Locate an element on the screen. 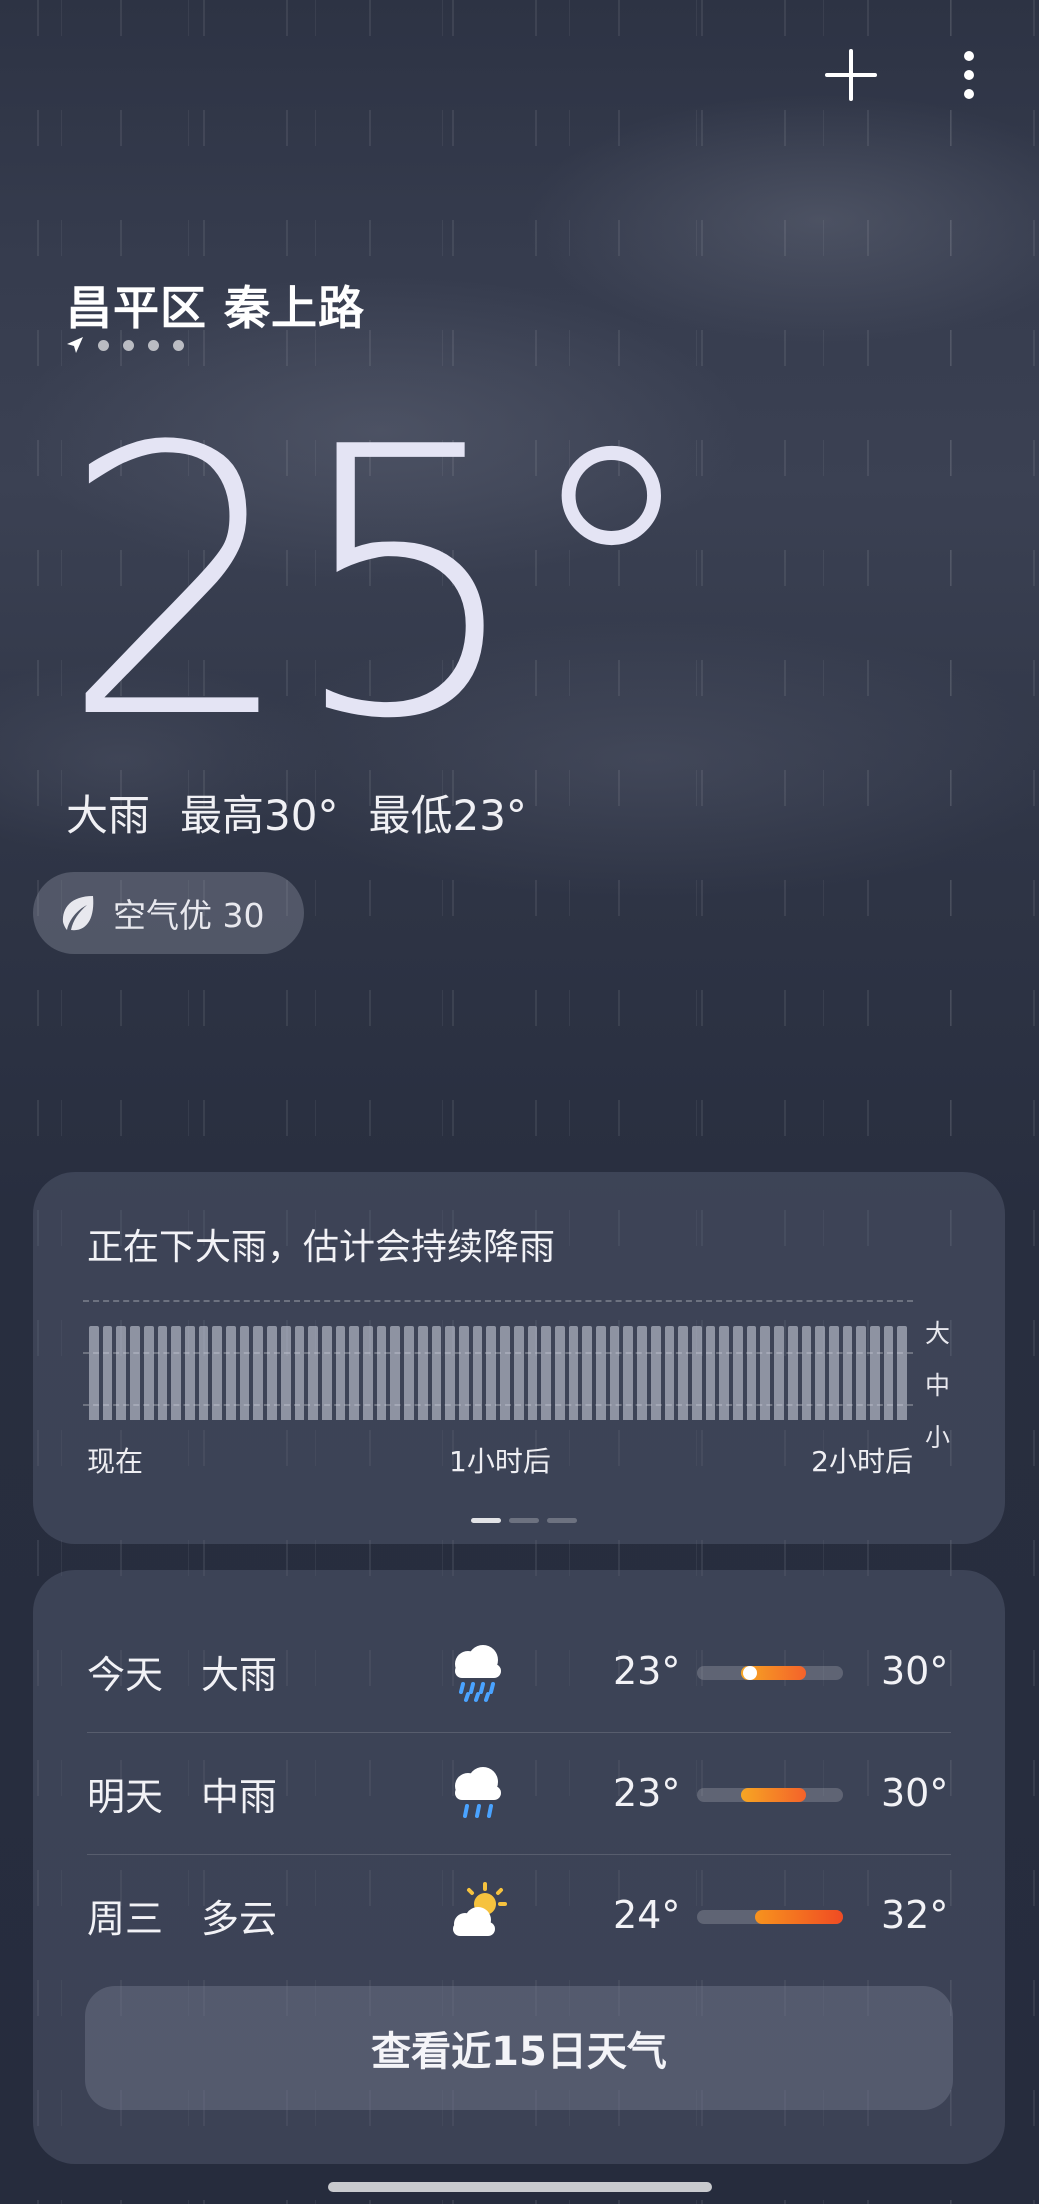 This screenshot has height=2204, width=1039. location-name: 昌平区 秦上路 is located at coordinates (215, 305).